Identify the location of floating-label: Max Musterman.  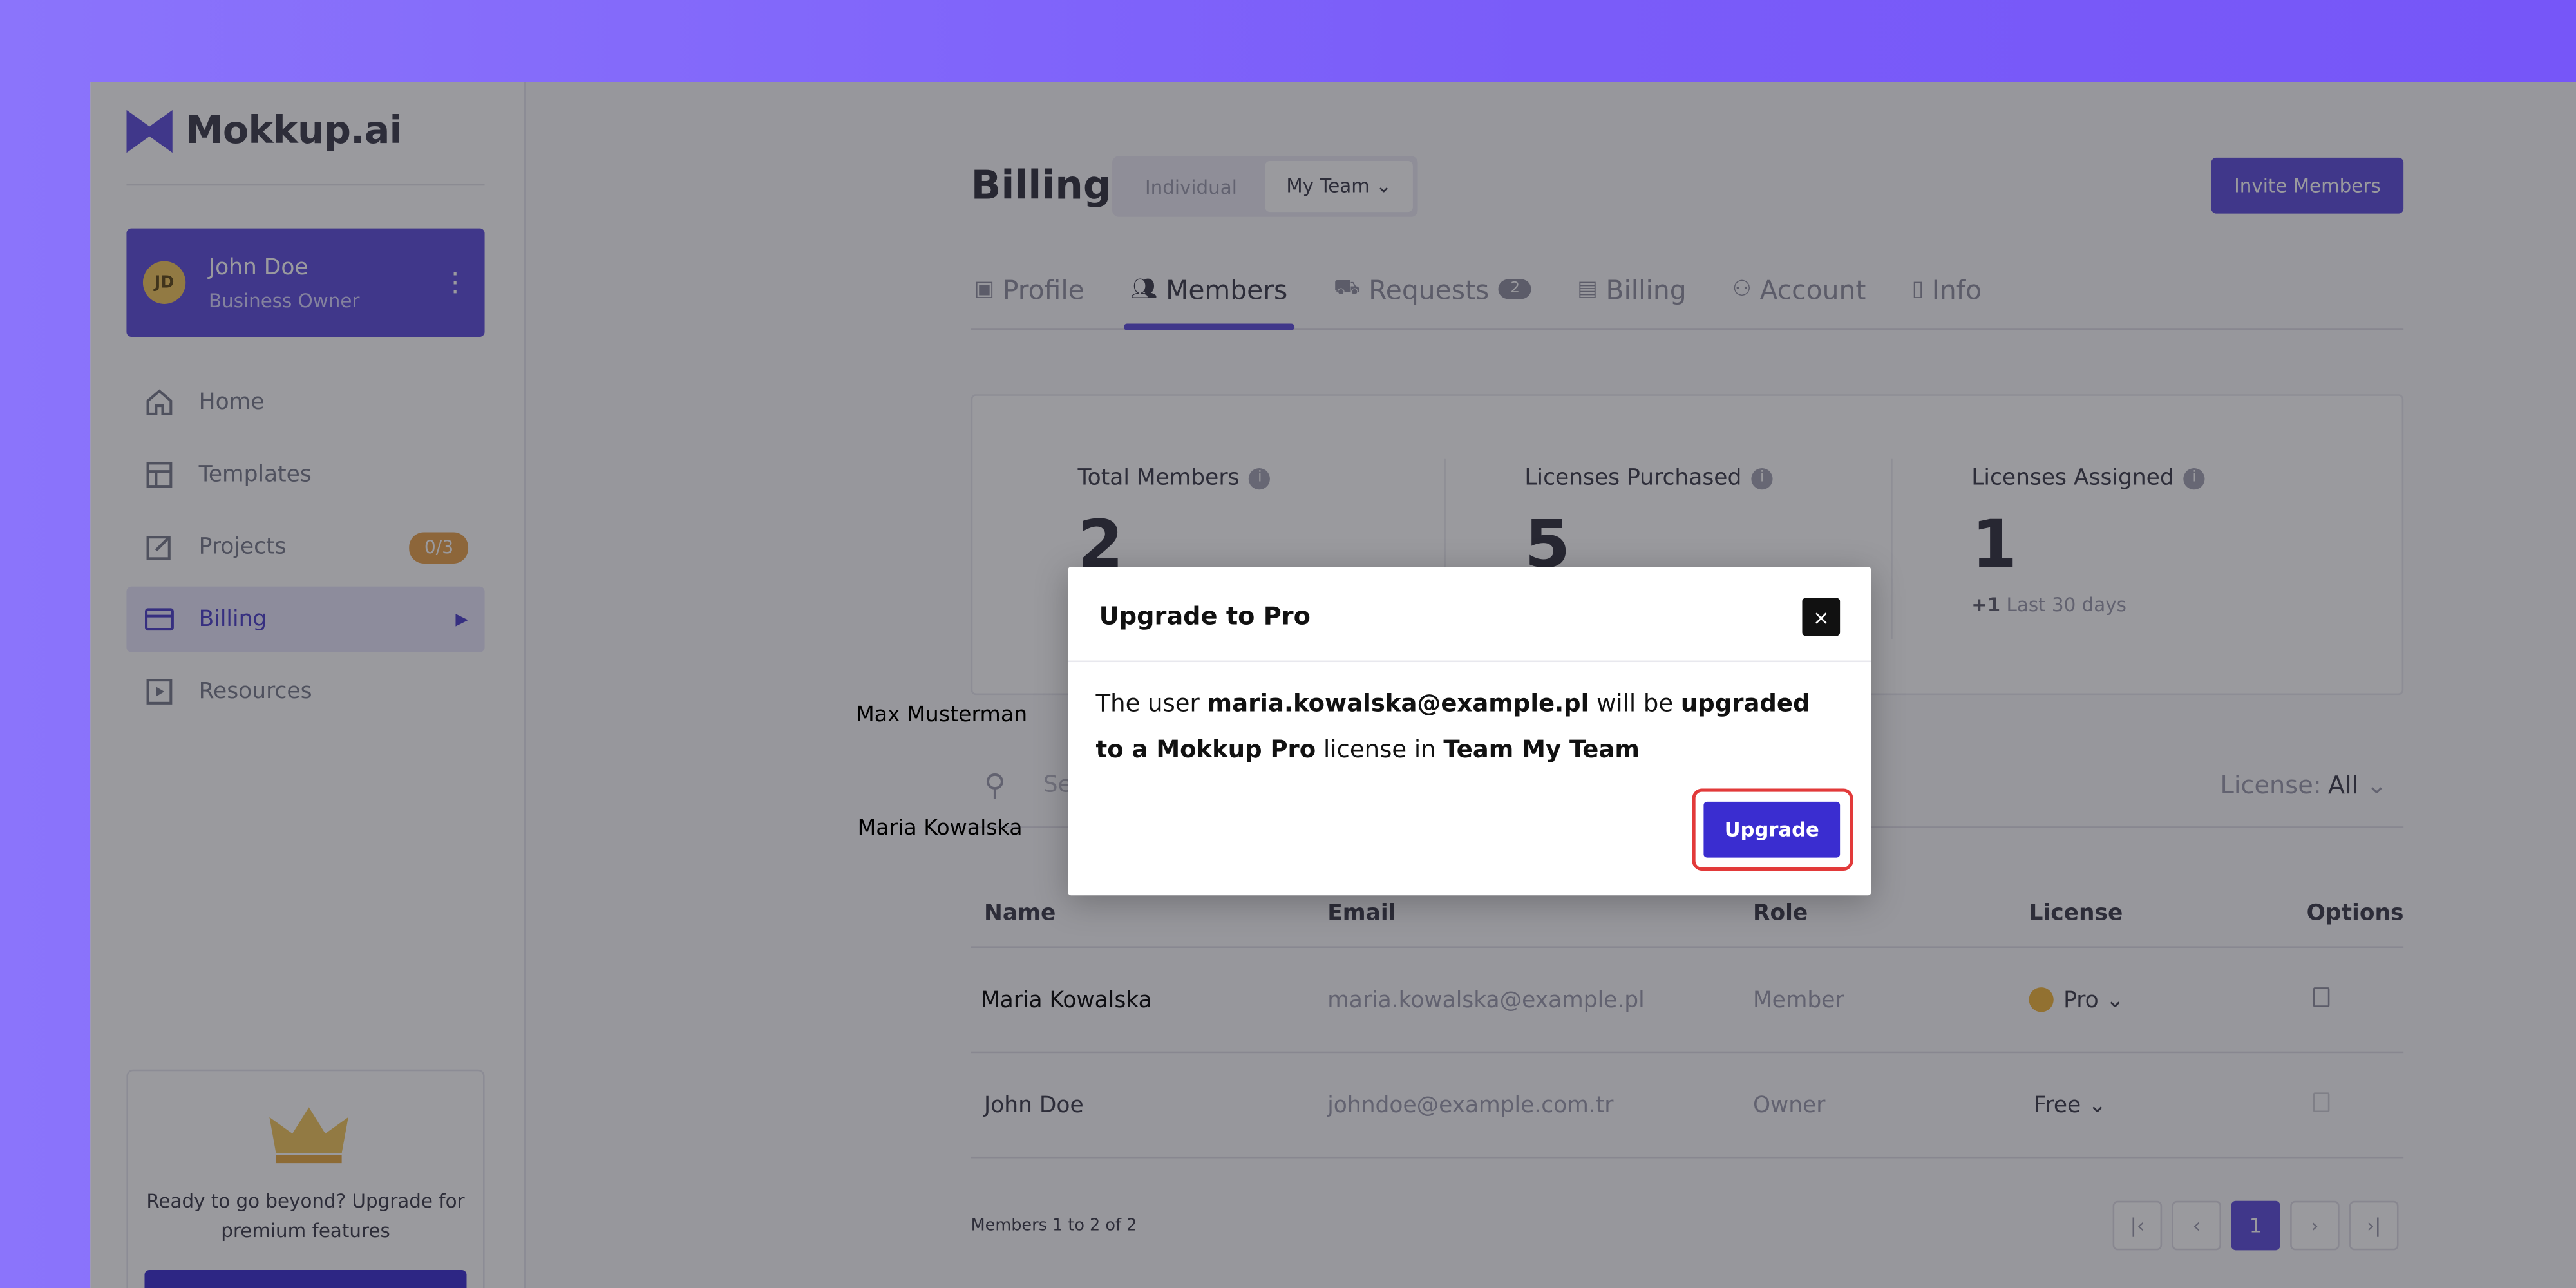
(942, 716).